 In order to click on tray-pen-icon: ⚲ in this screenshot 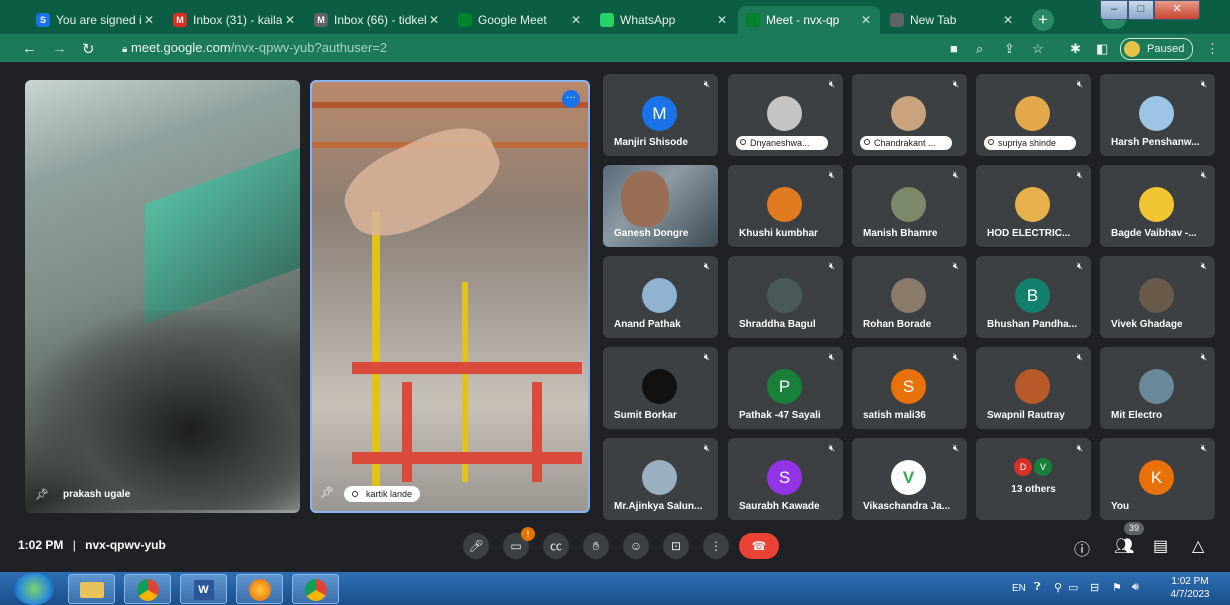, I will do `click(1058, 587)`.